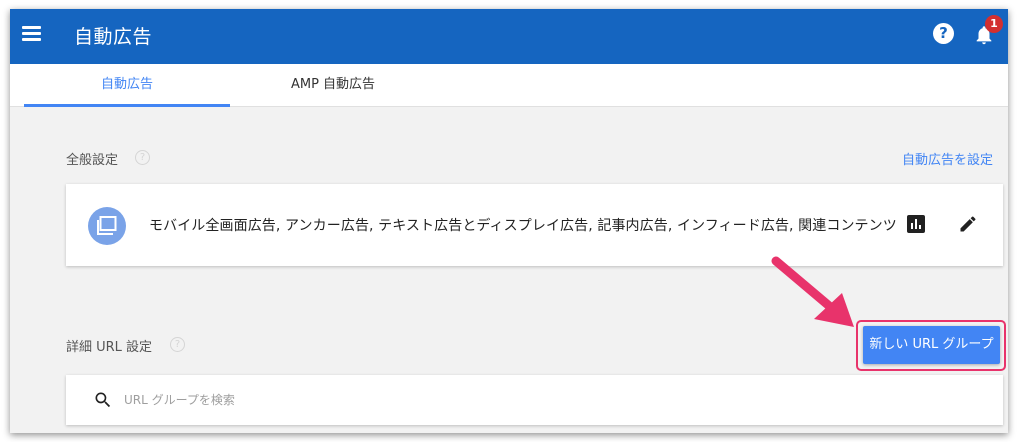 This screenshot has height=442, width=1020. What do you see at coordinates (916, 224) in the screenshot?
I see `bar-chart-icon` at bounding box center [916, 224].